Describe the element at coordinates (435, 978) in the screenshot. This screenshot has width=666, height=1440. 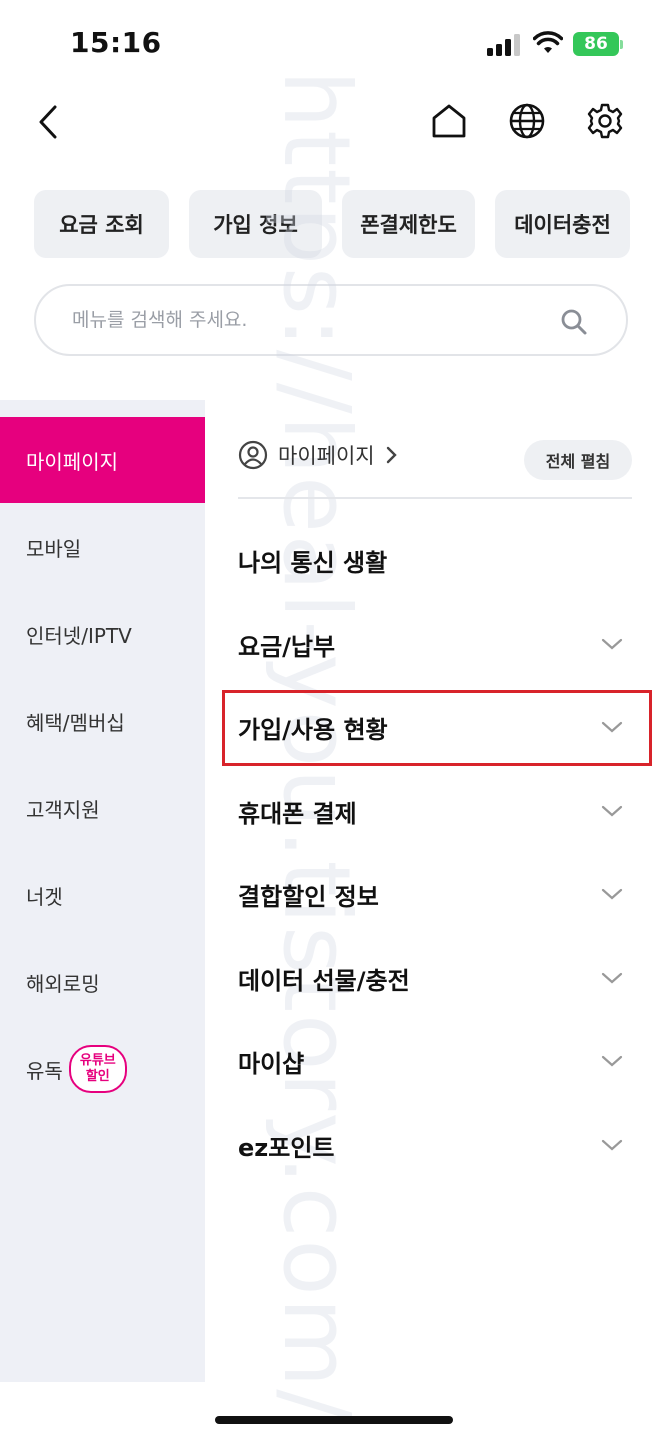
I see `menu-item-data-gift: 데이터 선물/충전` at that location.